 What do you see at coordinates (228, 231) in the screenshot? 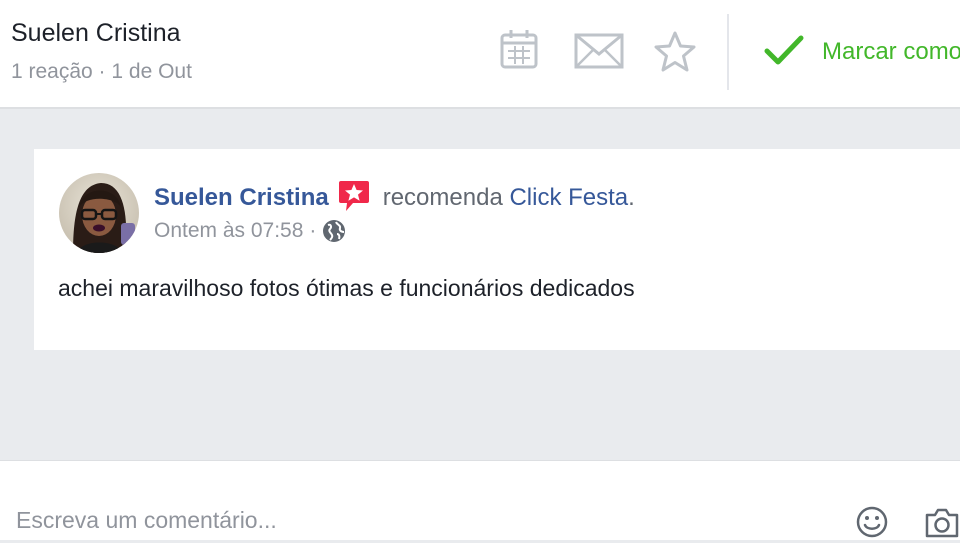
I see `post-timestamp: Ontem às 07:58` at bounding box center [228, 231].